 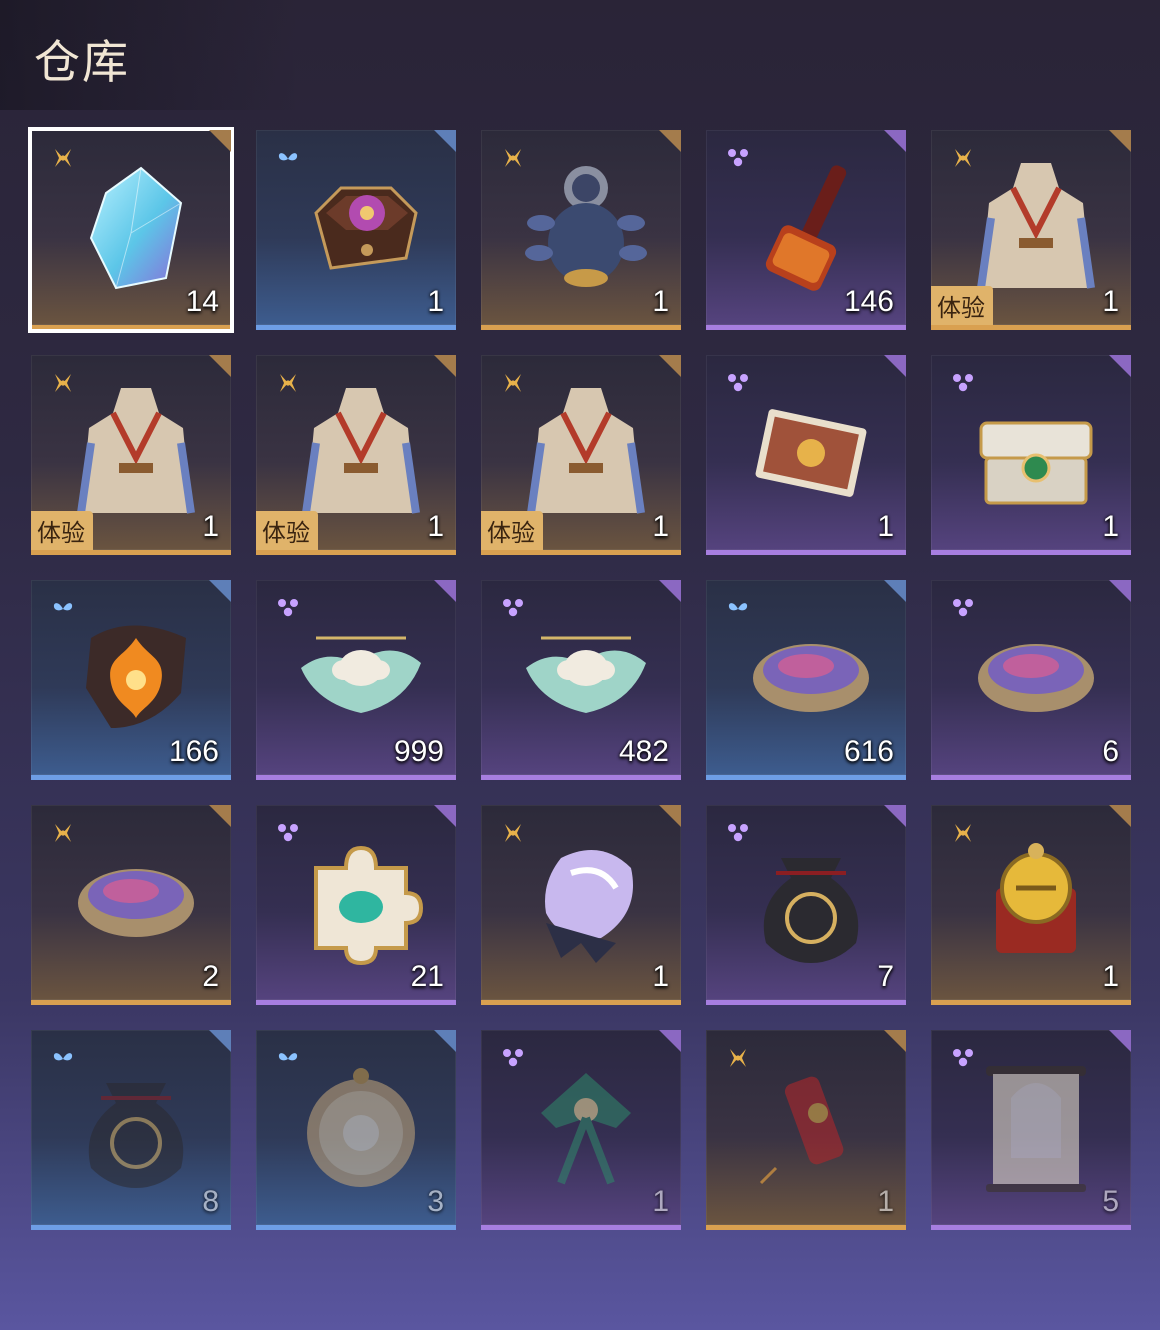 What do you see at coordinates (210, 1201) in the screenshot?
I see `item-count: 8` at bounding box center [210, 1201].